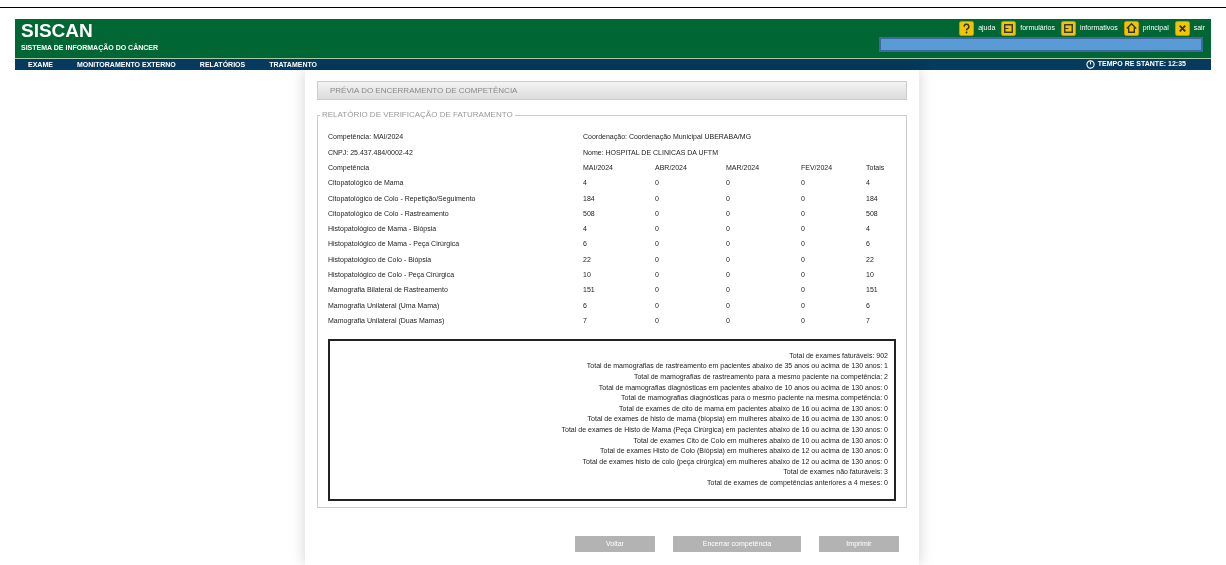  What do you see at coordinates (612, 90) in the screenshot?
I see `panel-title: PRÉVIA DO ENCERRAMENTO DE COMPETÊNCIA` at bounding box center [612, 90].